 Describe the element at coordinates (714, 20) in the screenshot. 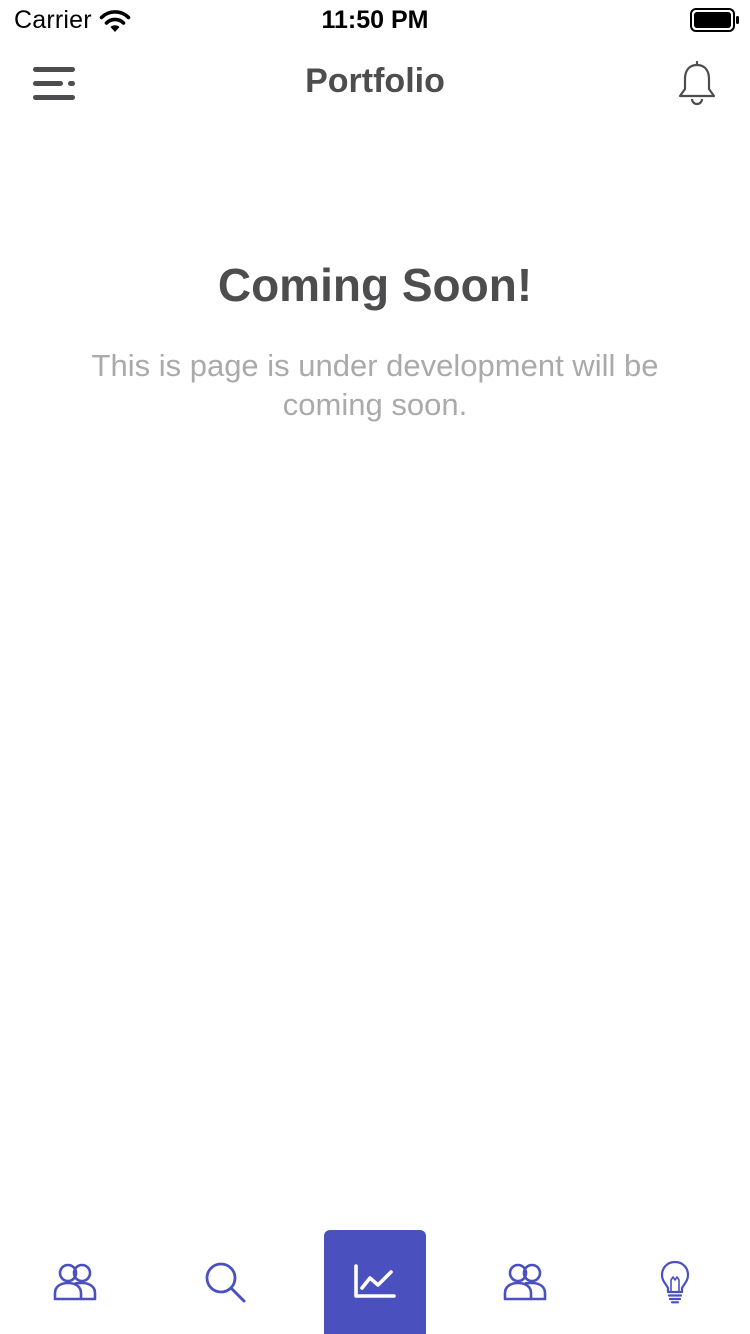

I see `battery-icon` at that location.